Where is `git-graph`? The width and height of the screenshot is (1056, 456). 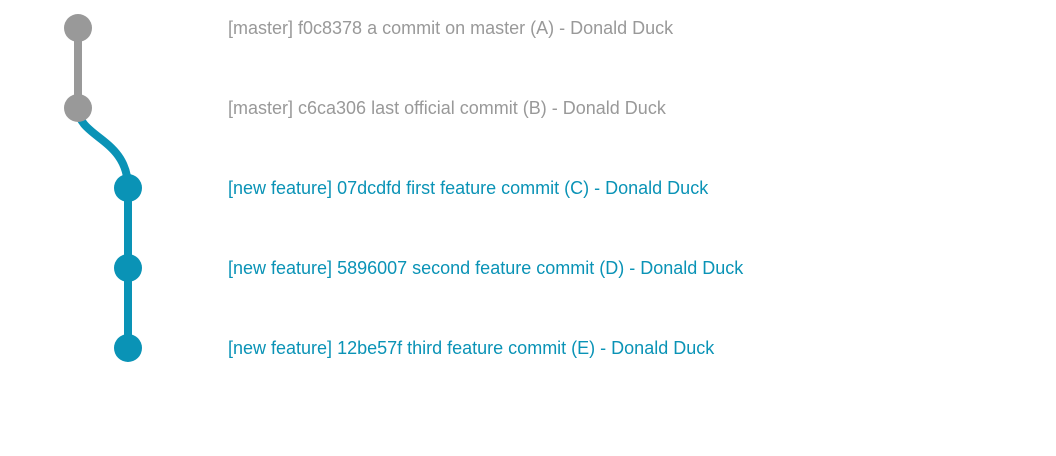
git-graph is located at coordinates (103, 188).